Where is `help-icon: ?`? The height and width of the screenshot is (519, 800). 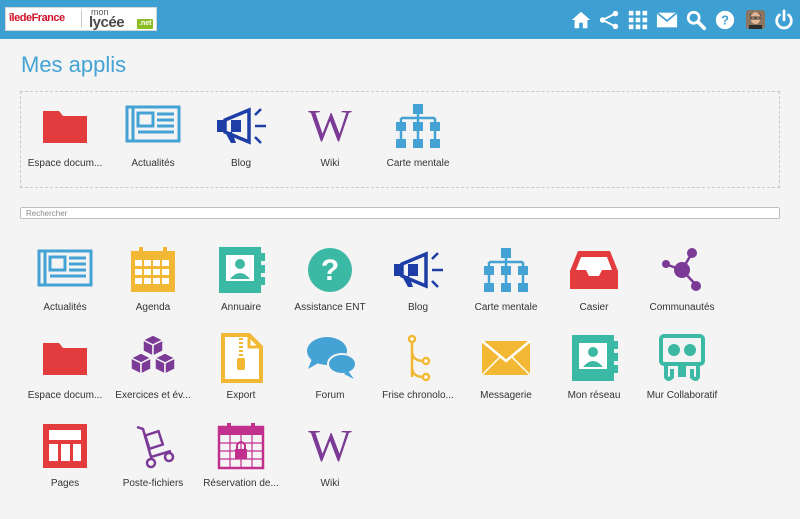 help-icon: ? is located at coordinates (725, 20).